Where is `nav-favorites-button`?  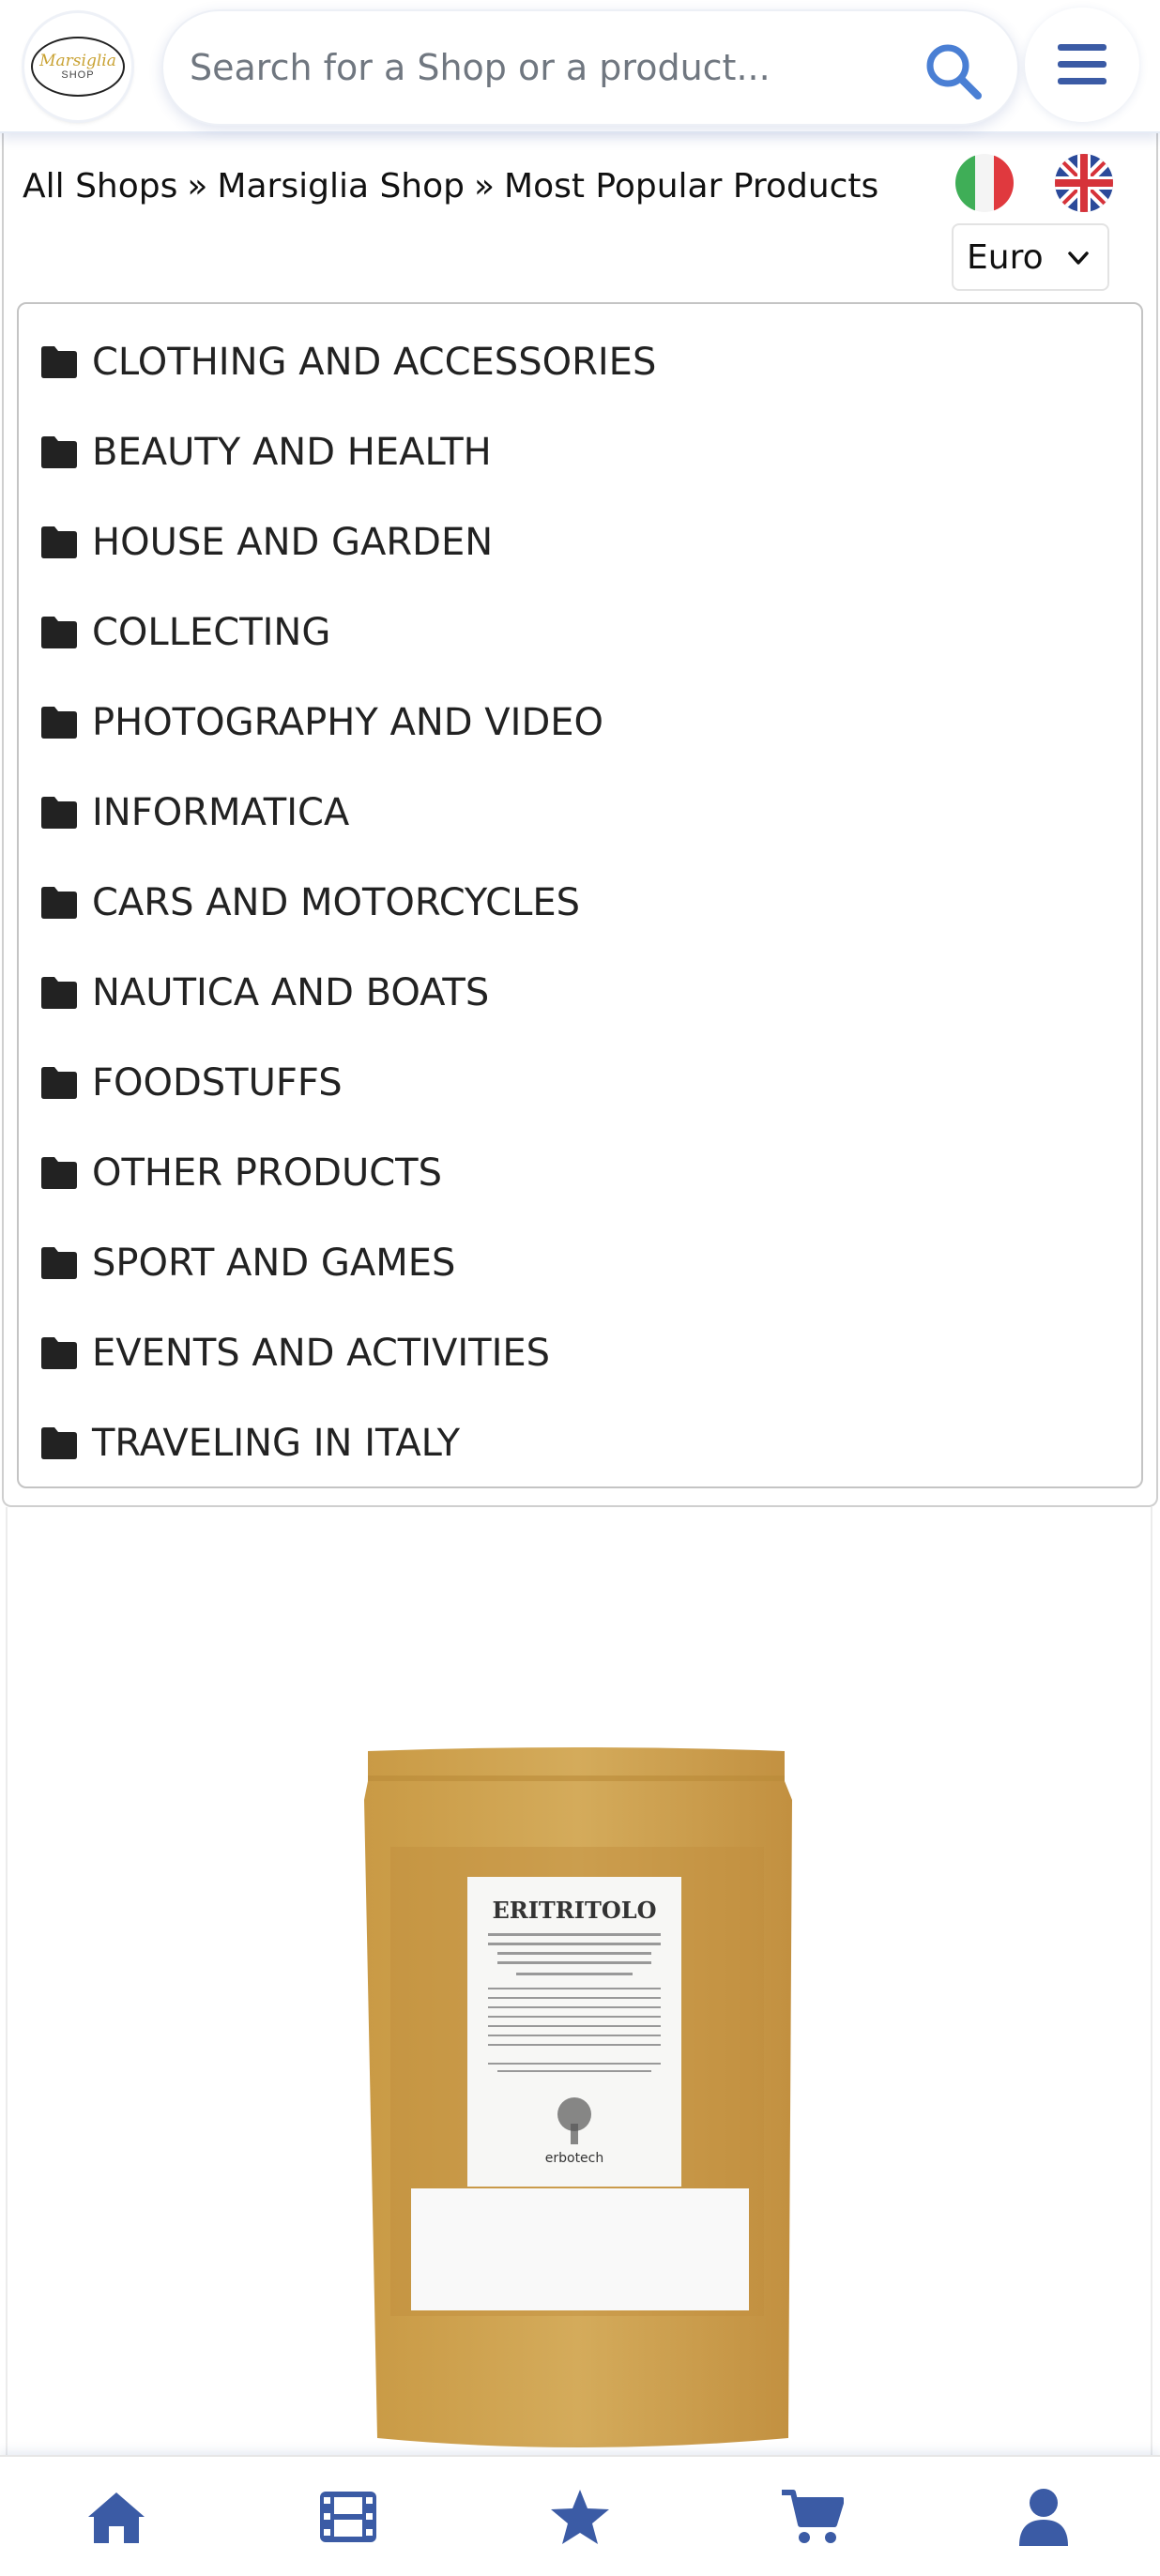 nav-favorites-button is located at coordinates (580, 2517).